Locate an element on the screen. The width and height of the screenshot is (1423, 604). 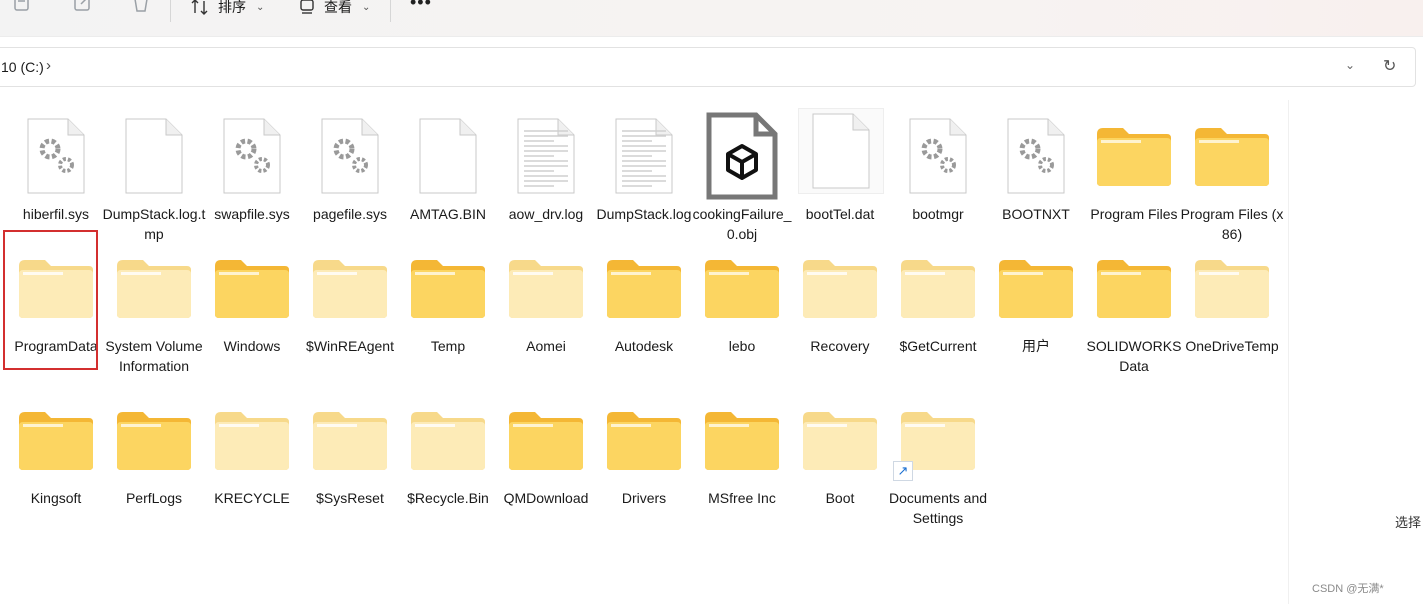
item-label: swapfile.sys is located at coordinates (252, 214).